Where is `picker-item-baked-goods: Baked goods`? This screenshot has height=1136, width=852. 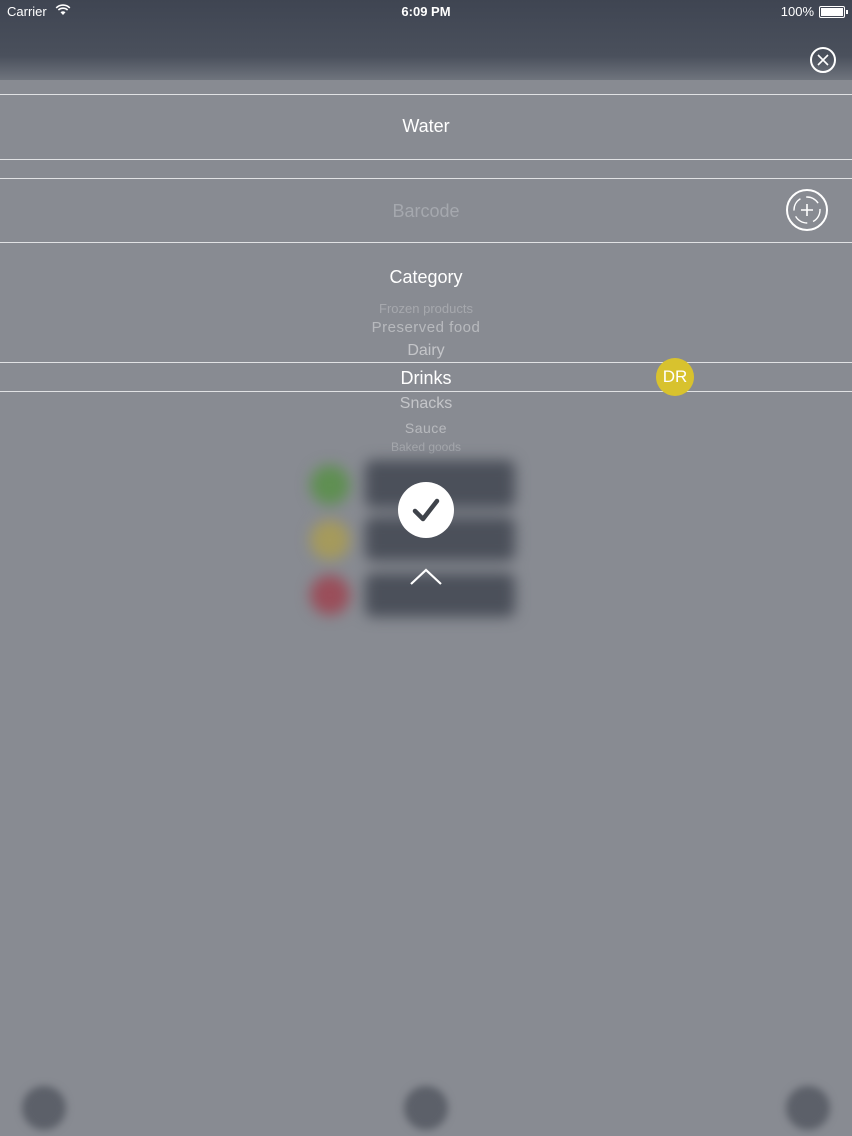 picker-item-baked-goods: Baked goods is located at coordinates (426, 447).